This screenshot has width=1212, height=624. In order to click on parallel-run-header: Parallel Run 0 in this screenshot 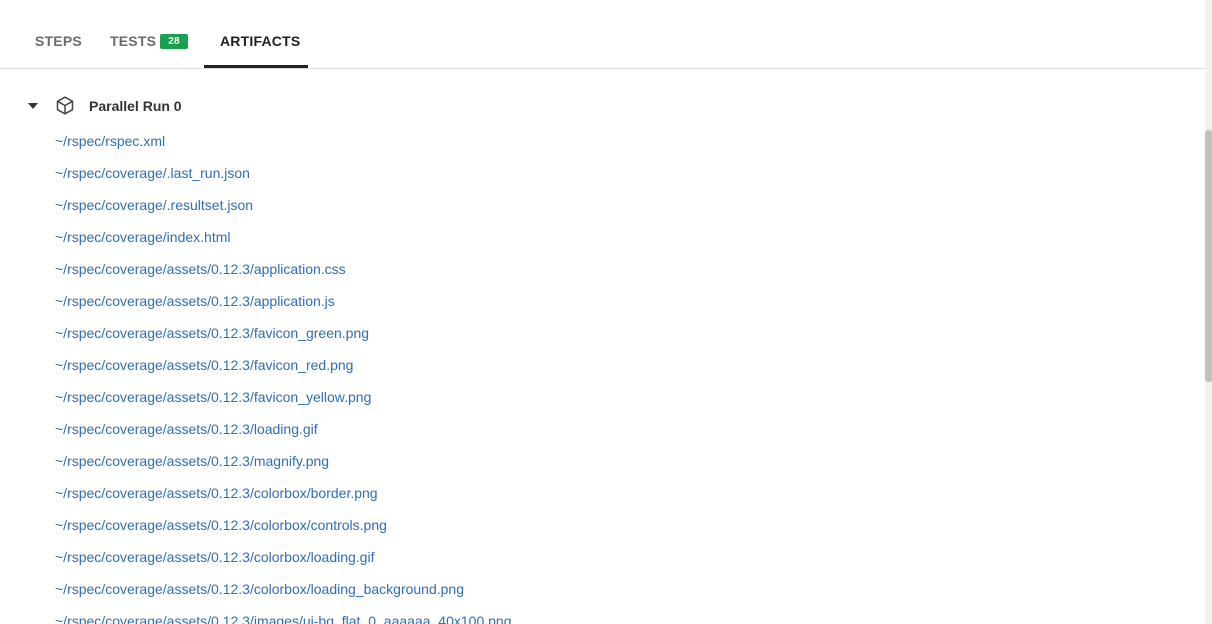, I will do `click(172, 106)`.